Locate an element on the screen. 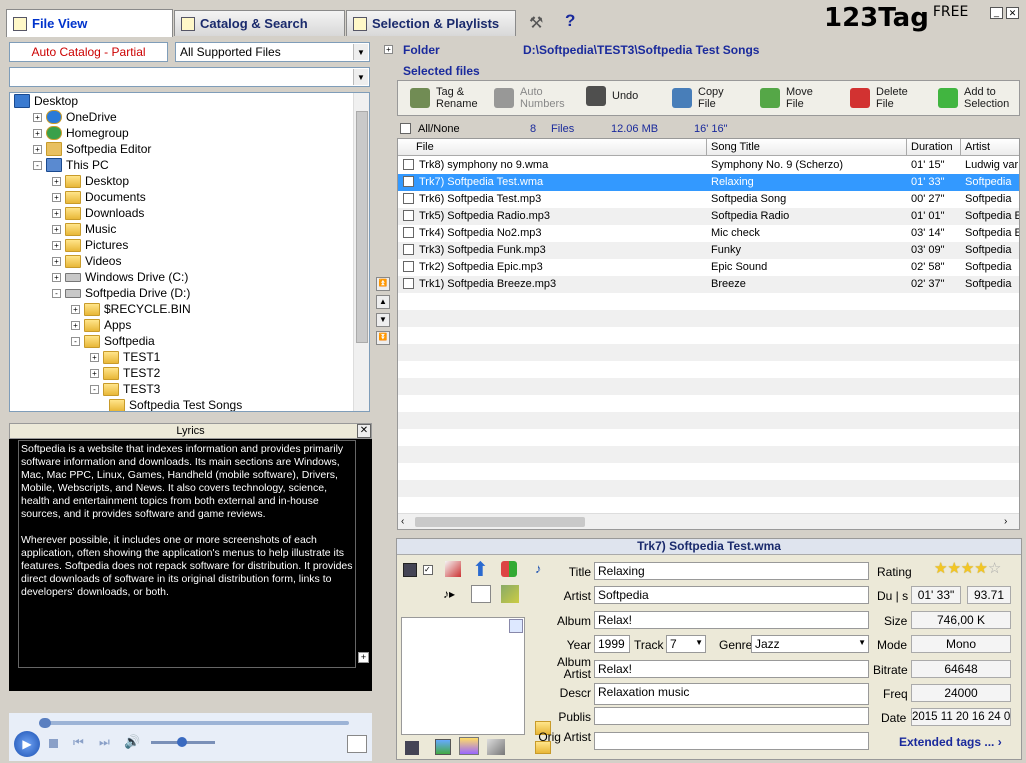 The width and height of the screenshot is (1026, 763). minimize-icon: _ is located at coordinates (996, 13).